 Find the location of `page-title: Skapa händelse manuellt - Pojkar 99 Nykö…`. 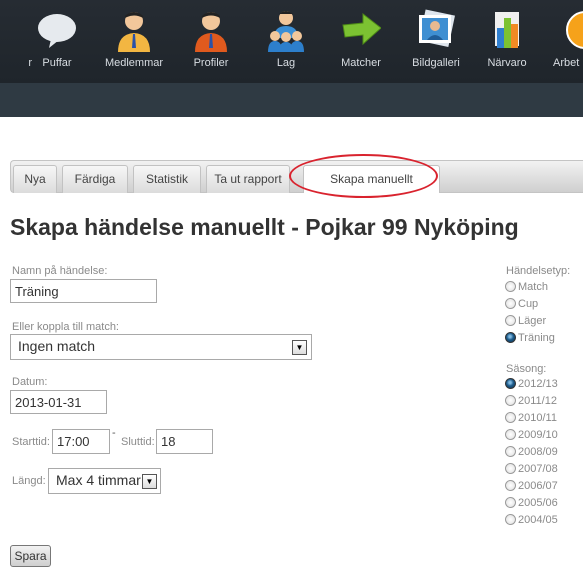

page-title: Skapa händelse manuellt - Pojkar 99 Nykö… is located at coordinates (264, 227).